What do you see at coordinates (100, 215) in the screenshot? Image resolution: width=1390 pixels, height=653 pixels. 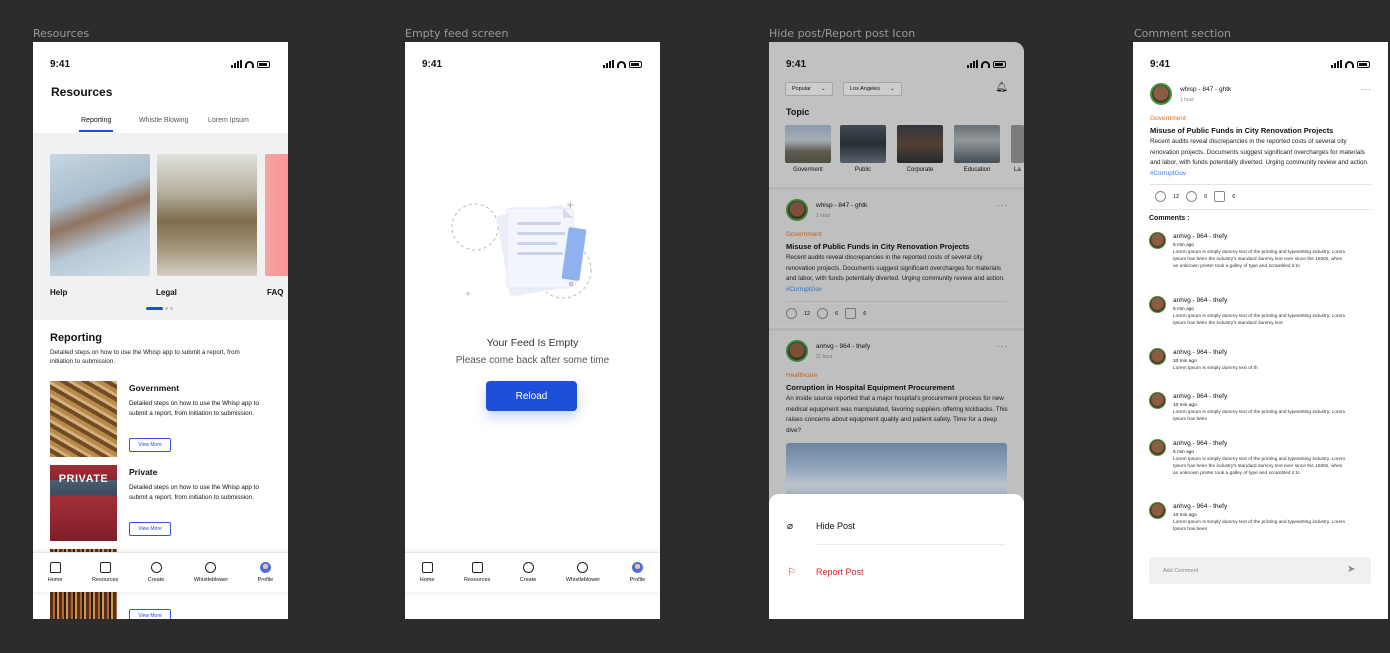 I see `help-card-image` at bounding box center [100, 215].